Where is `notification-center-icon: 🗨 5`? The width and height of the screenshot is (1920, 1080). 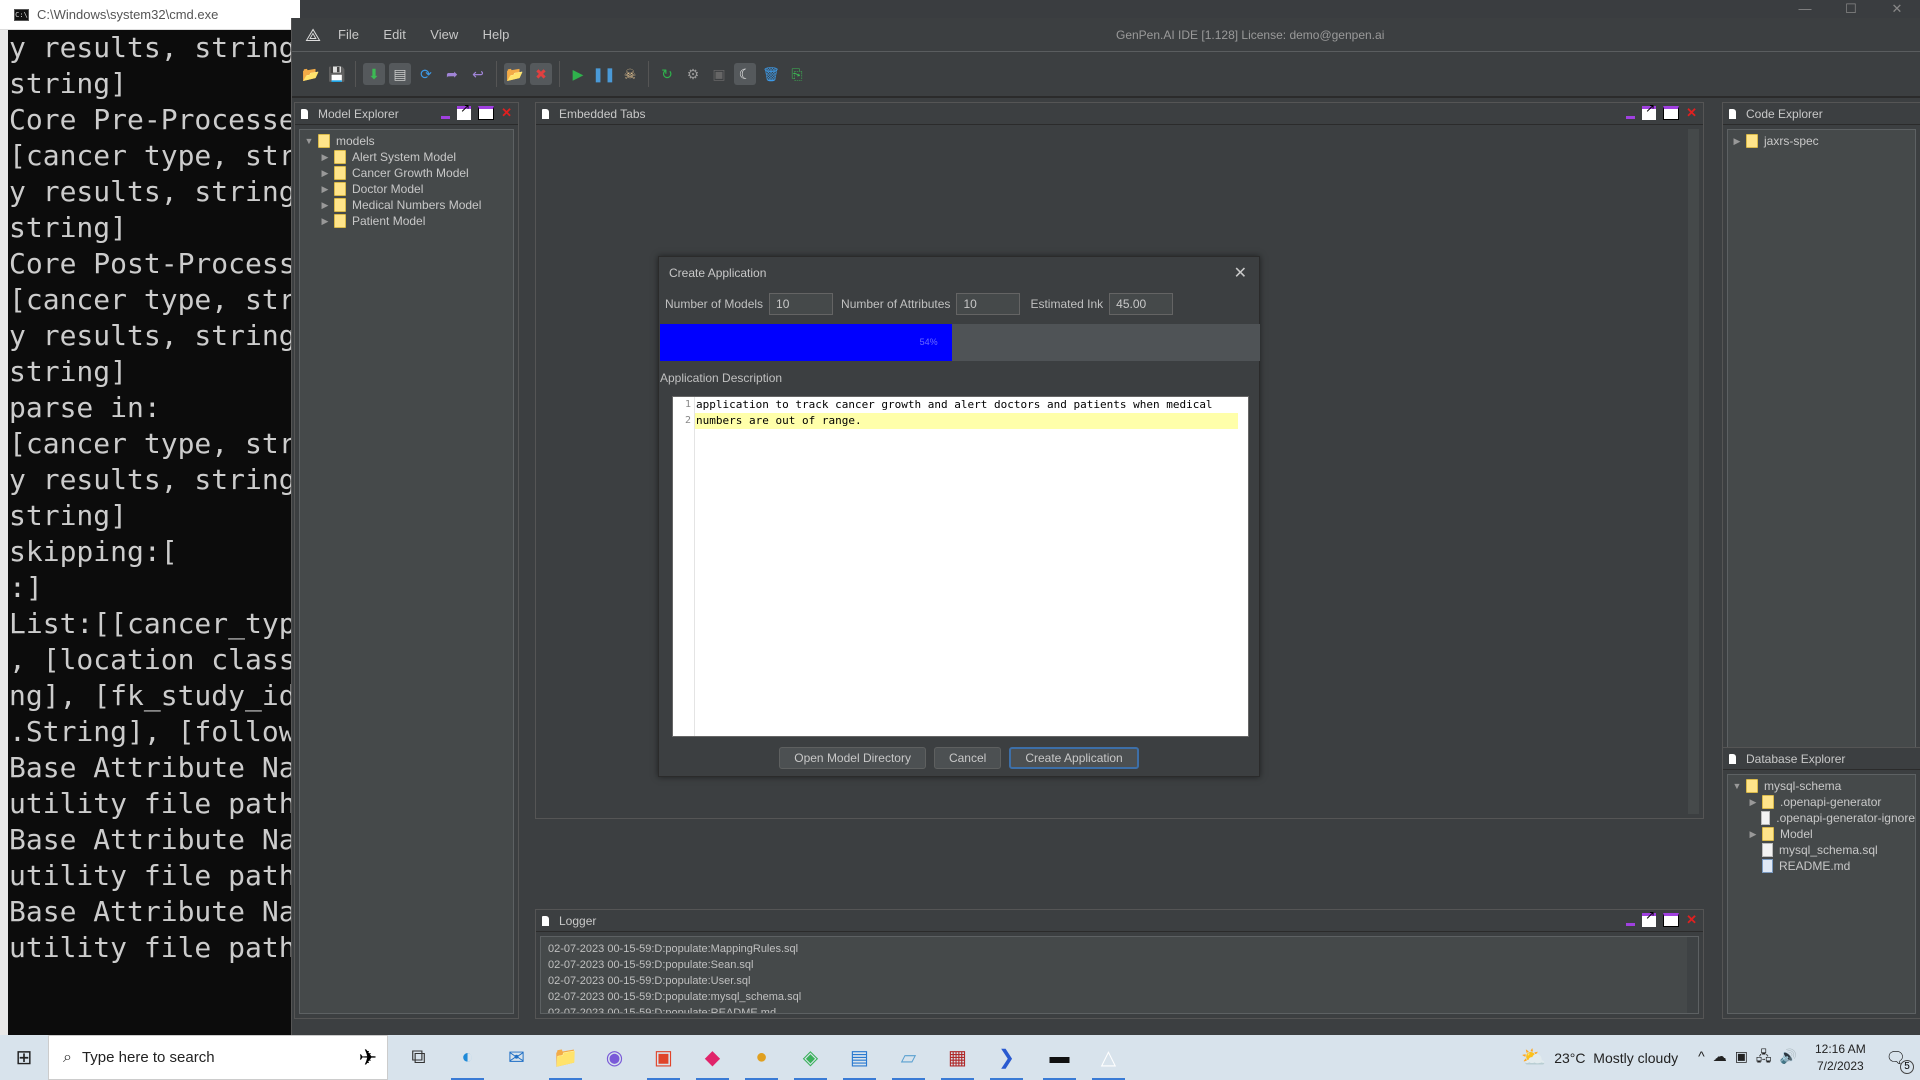
notification-center-icon: 🗨 5 is located at coordinates (1900, 1061).